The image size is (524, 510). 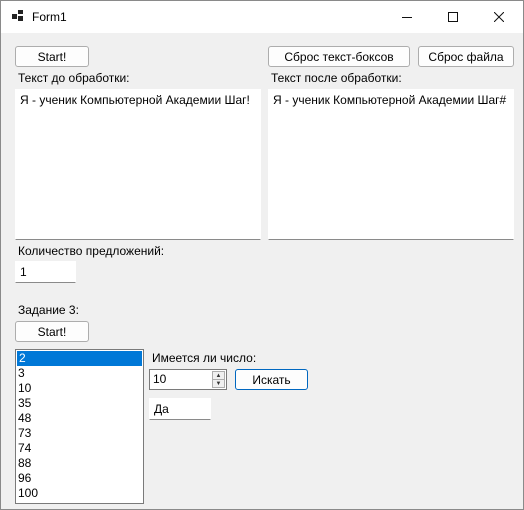 What do you see at coordinates (52, 56) in the screenshot?
I see `start-button: Start!` at bounding box center [52, 56].